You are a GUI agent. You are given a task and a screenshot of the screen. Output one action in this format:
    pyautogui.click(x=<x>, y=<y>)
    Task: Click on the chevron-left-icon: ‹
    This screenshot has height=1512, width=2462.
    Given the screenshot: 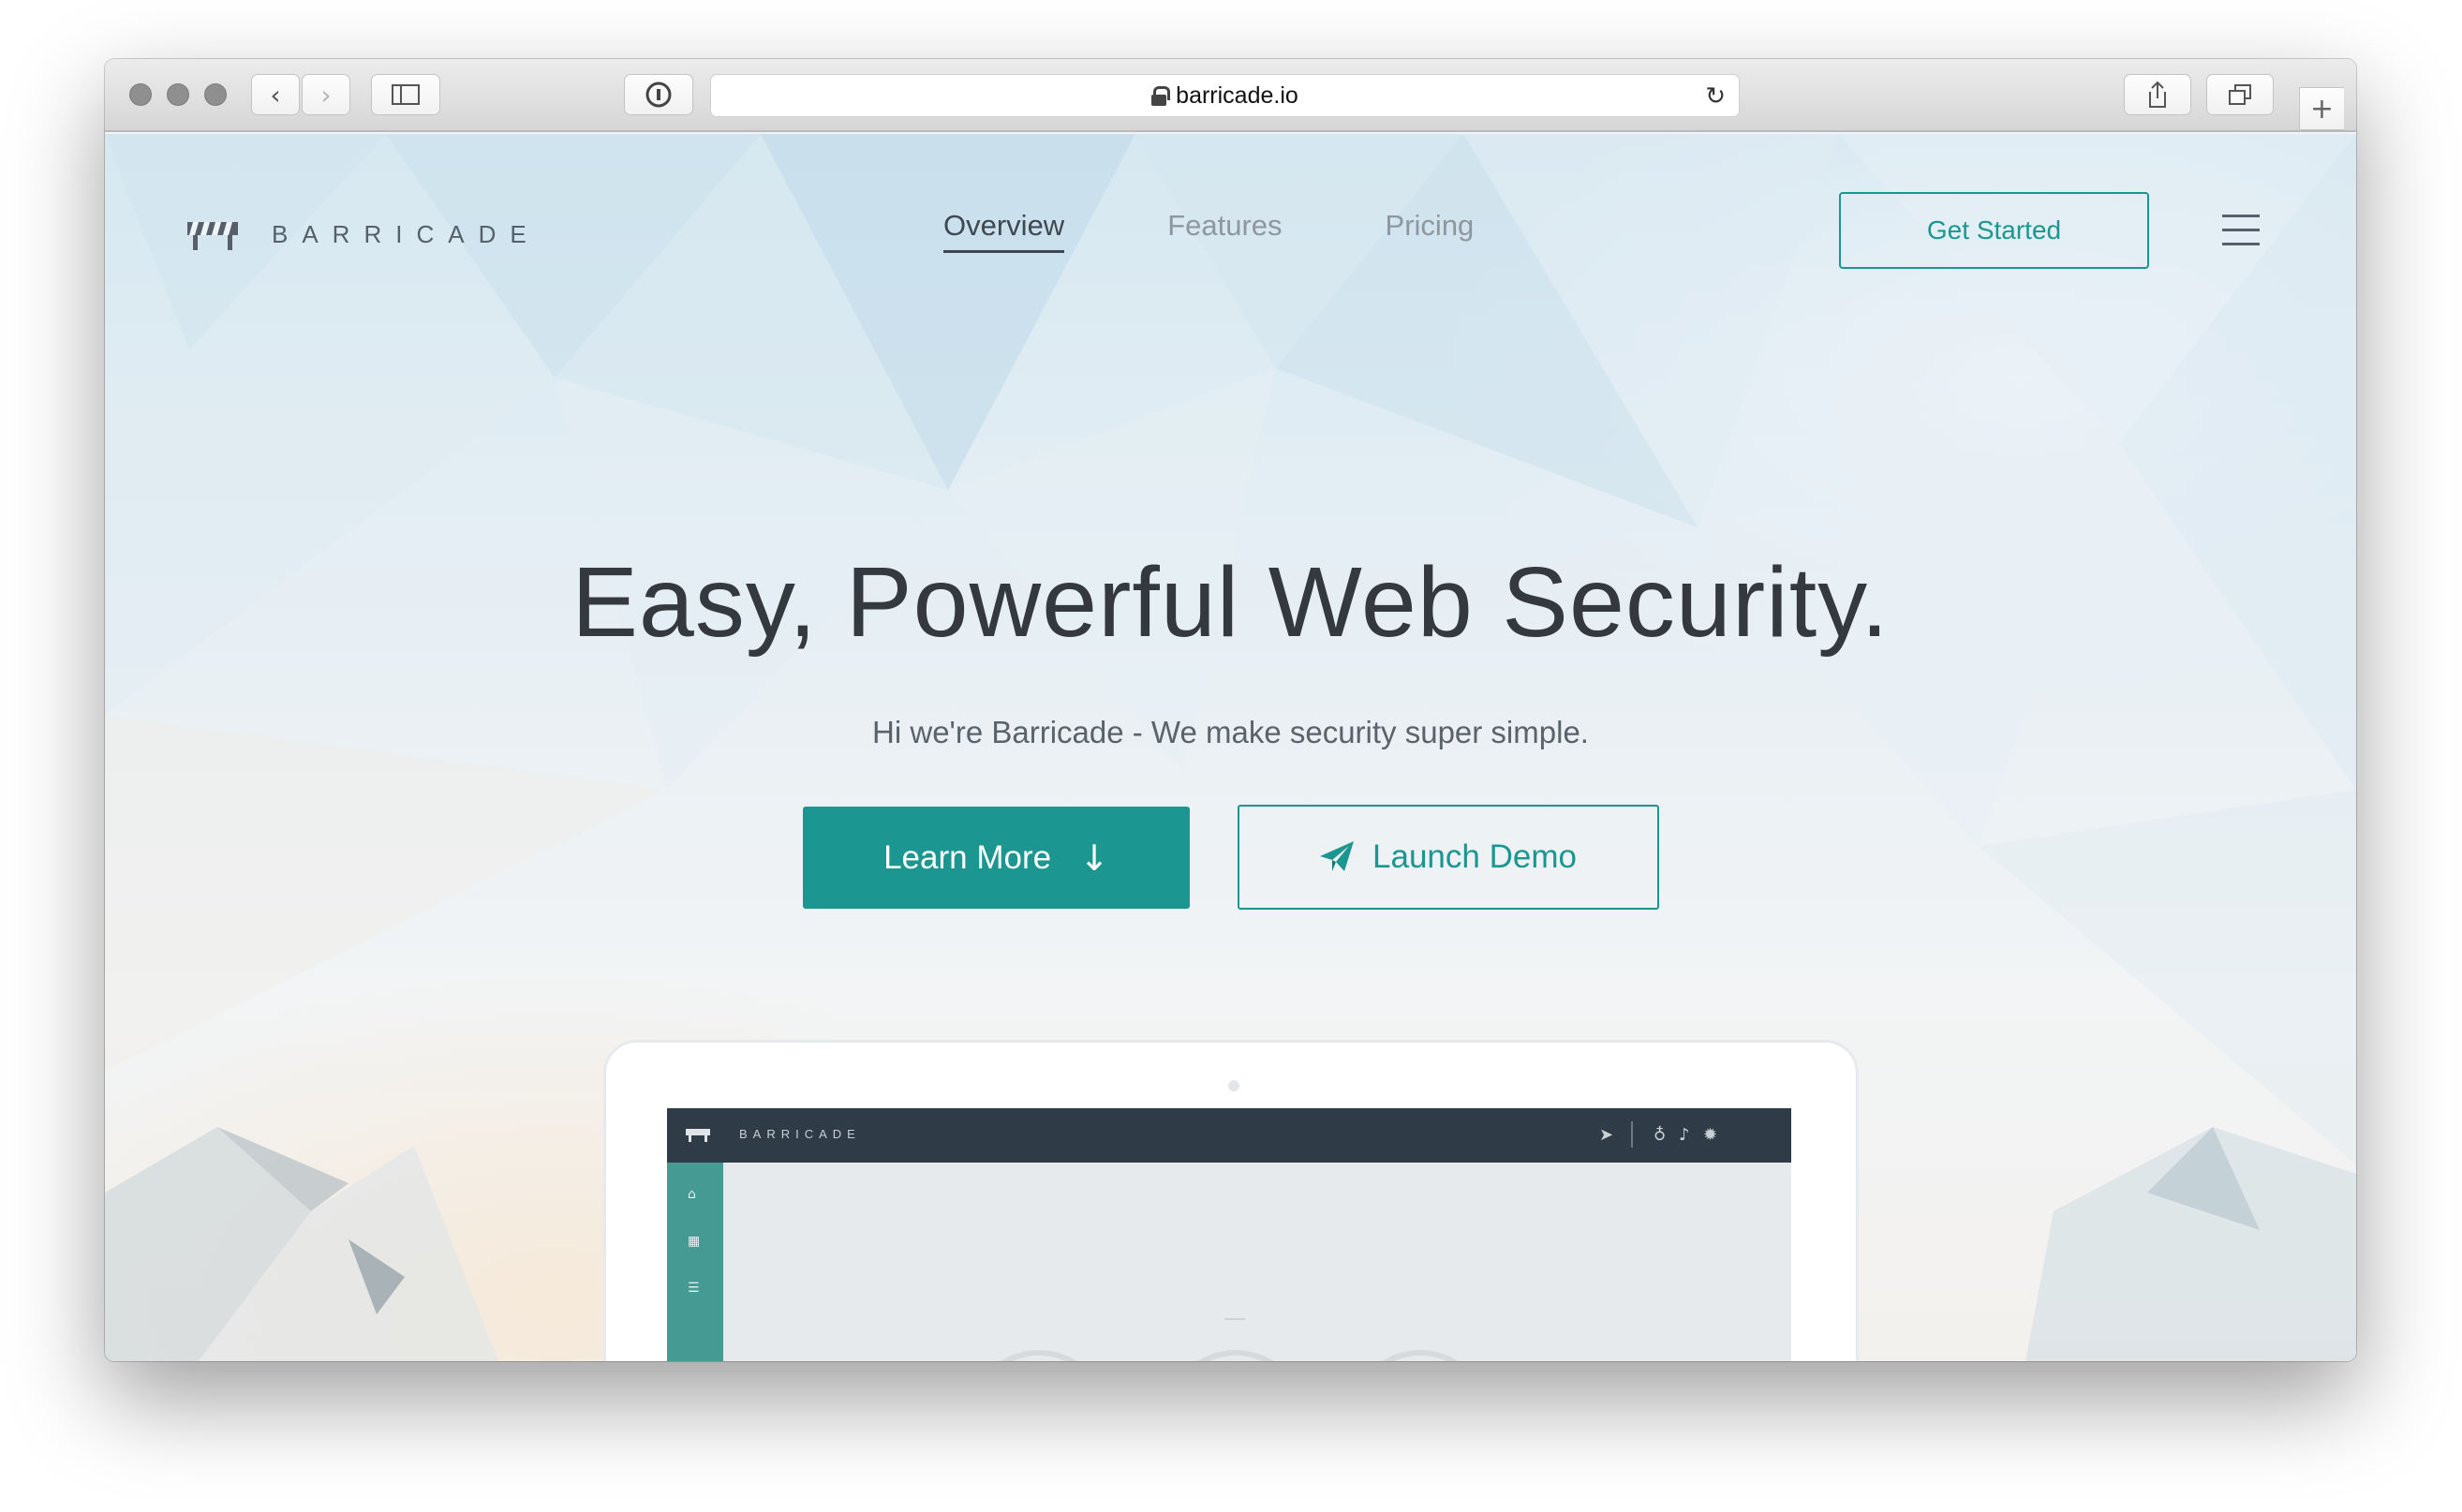 What is the action you would take?
    pyautogui.click(x=275, y=95)
    